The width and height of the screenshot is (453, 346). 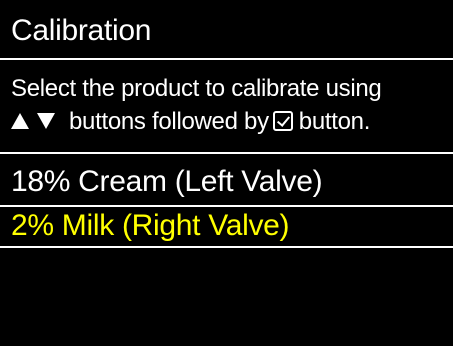 I want to click on product-option-milk: 2% Milk (Right Valve), so click(x=150, y=226).